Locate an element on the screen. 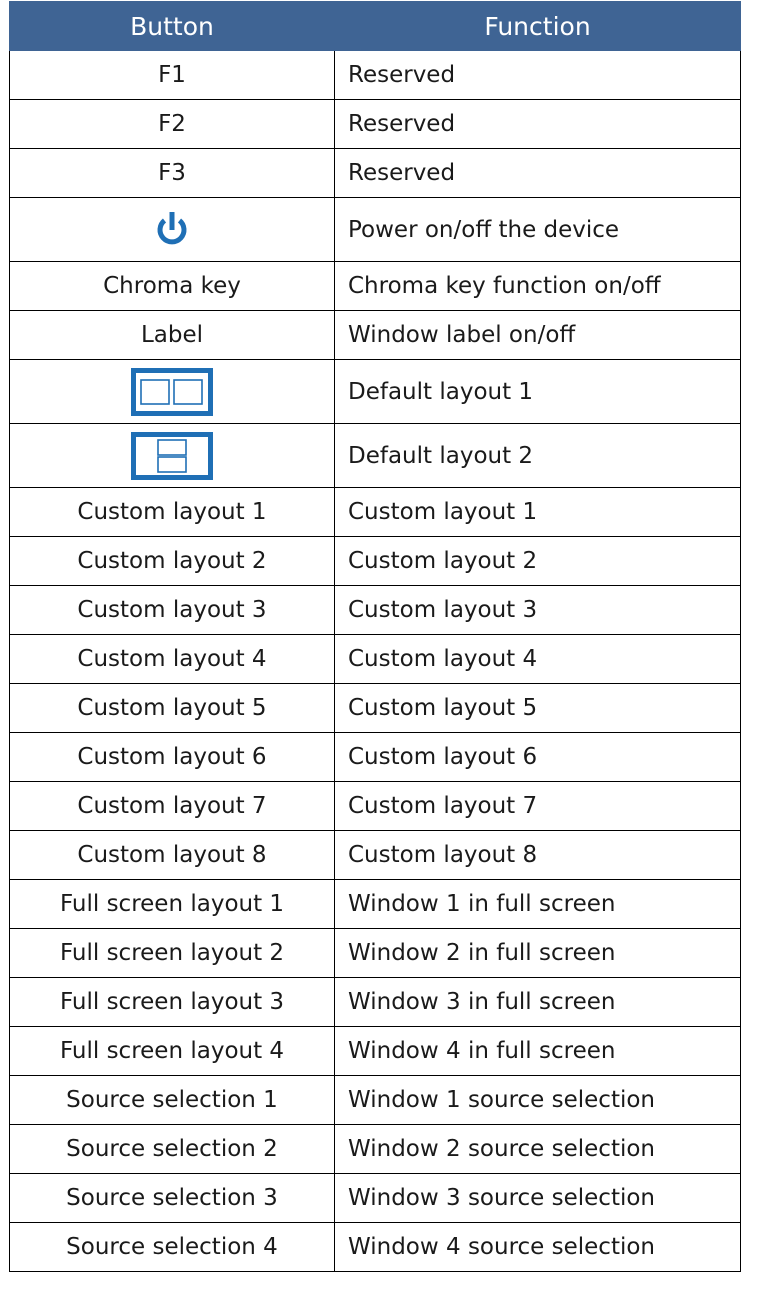  table-row: Default layout 2 is located at coordinates (375, 455).